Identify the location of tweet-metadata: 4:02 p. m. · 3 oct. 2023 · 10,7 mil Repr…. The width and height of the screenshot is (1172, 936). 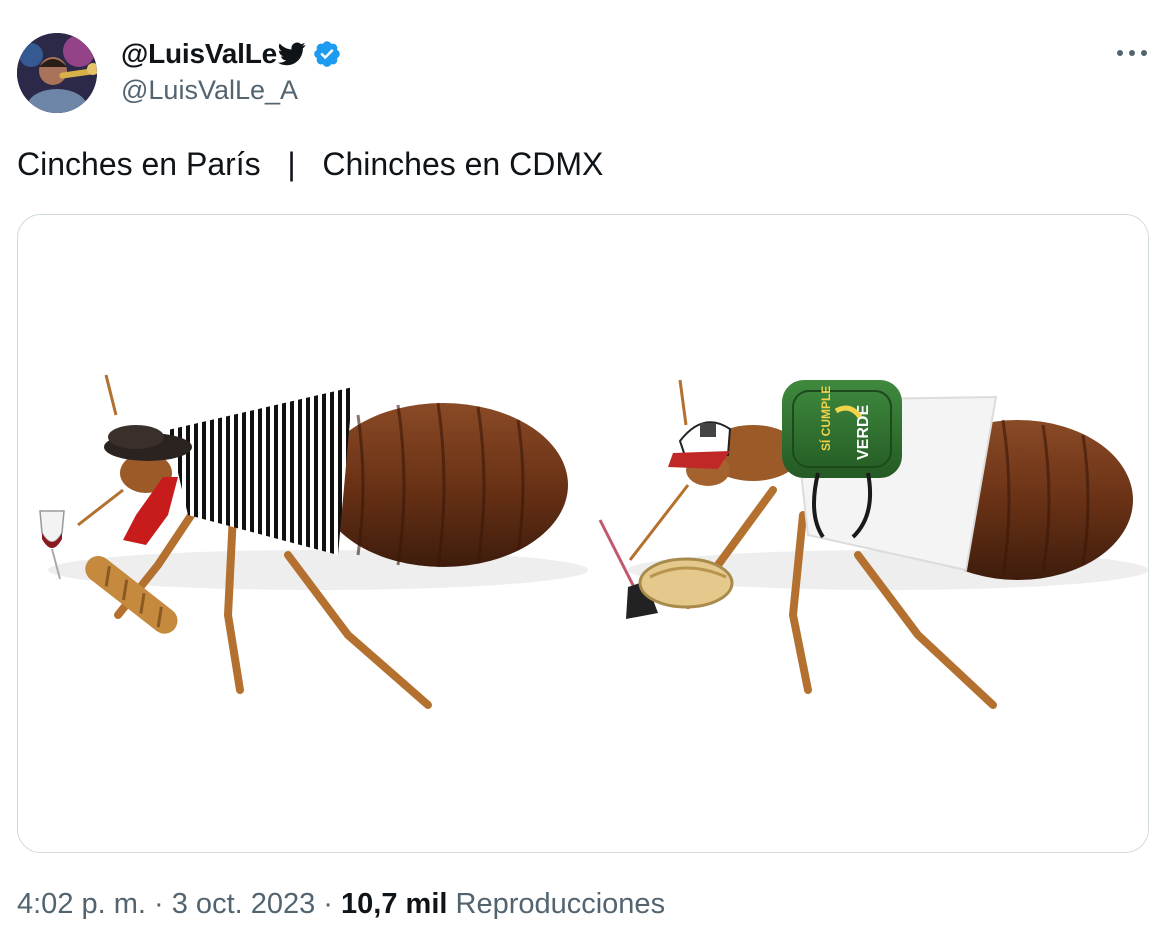
(341, 904).